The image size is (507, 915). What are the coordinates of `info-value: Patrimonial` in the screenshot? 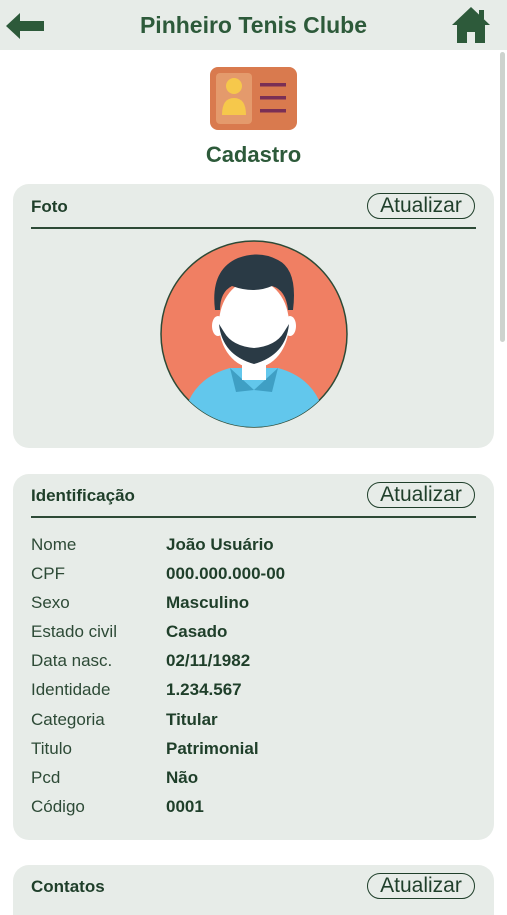 It's located at (212, 748).